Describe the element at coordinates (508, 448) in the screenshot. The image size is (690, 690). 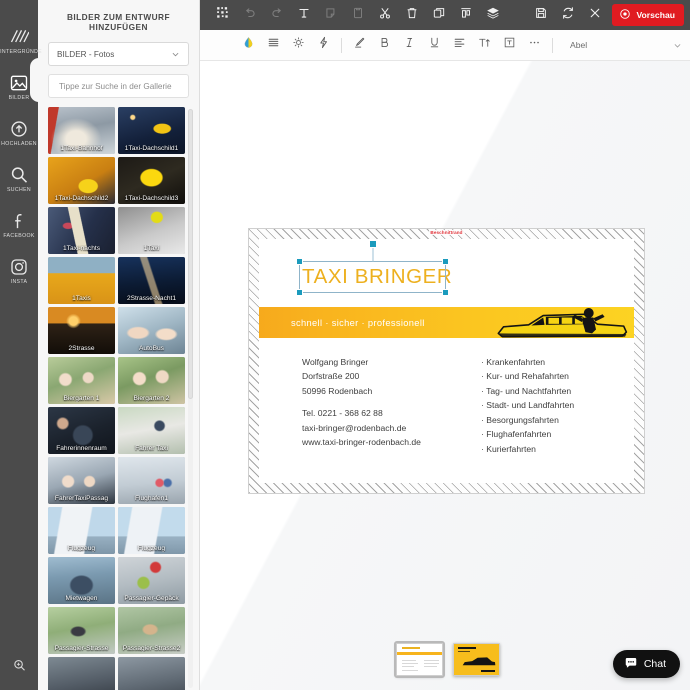
I see `service-line: · Kurierfahrten` at that location.